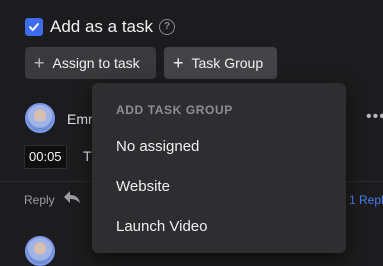 This screenshot has height=266, width=383. I want to click on dropdown-item-no-assigned: No assigned, so click(157, 146).